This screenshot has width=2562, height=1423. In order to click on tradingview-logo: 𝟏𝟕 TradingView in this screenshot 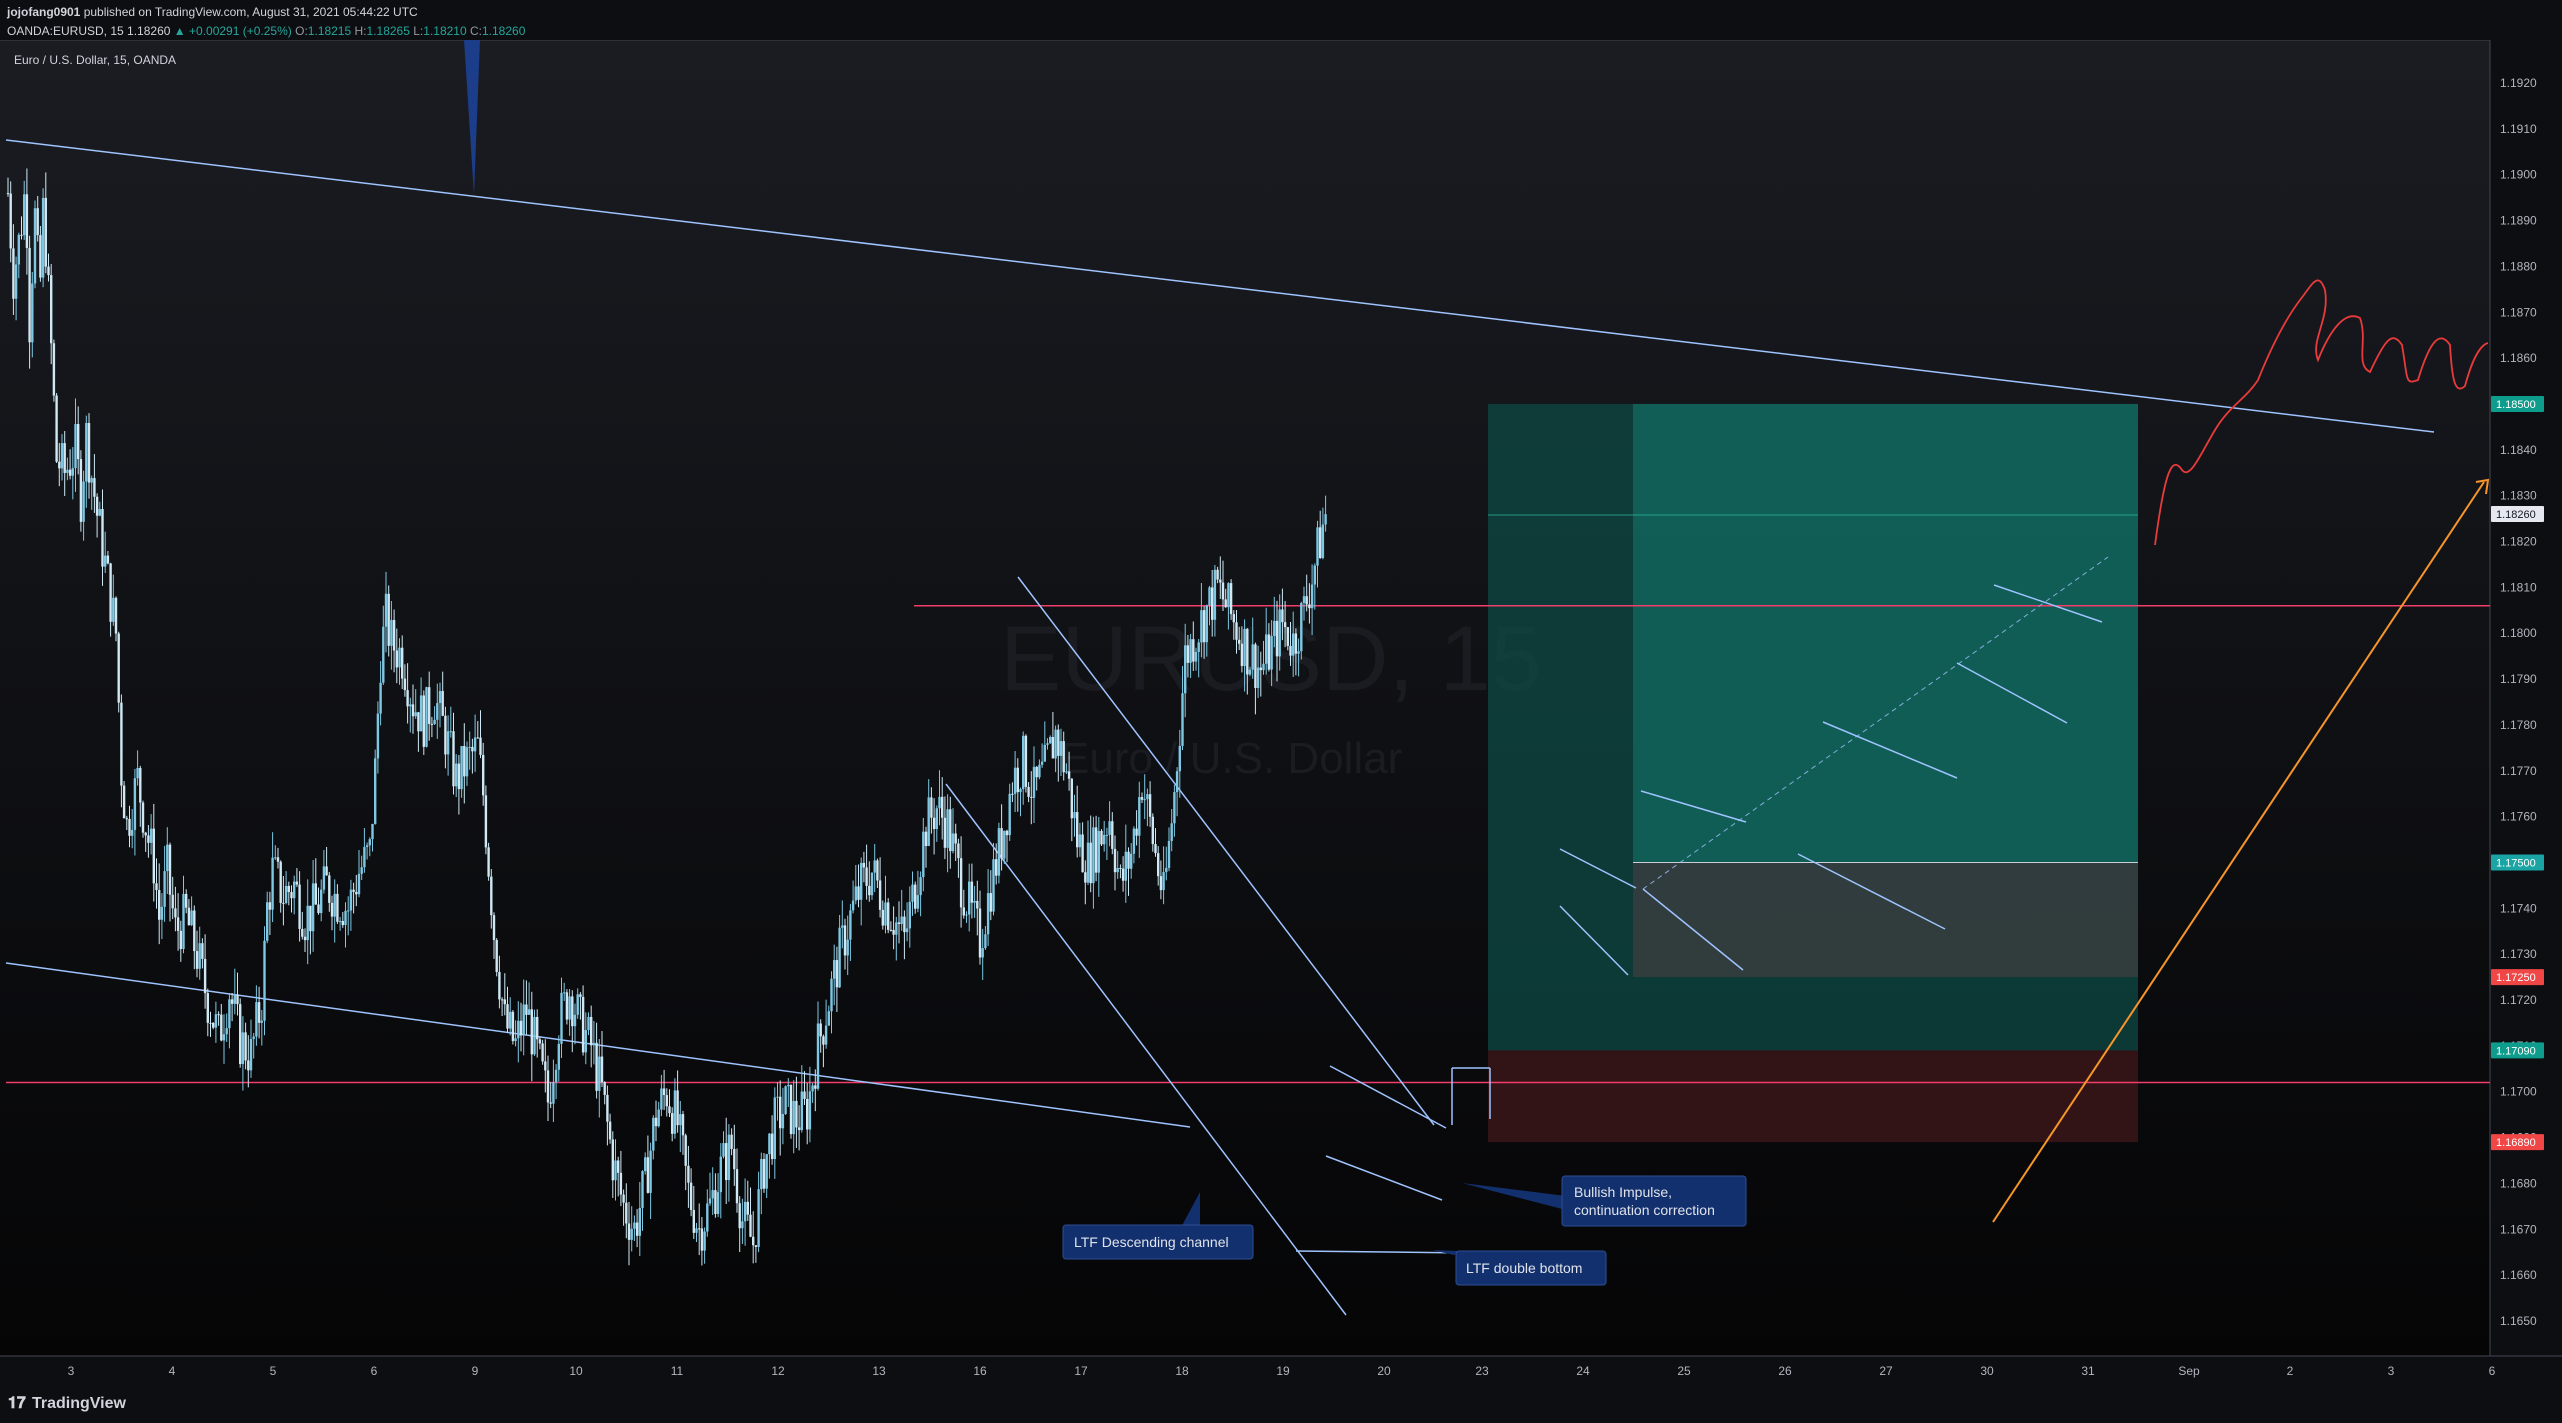, I will do `click(67, 1403)`.